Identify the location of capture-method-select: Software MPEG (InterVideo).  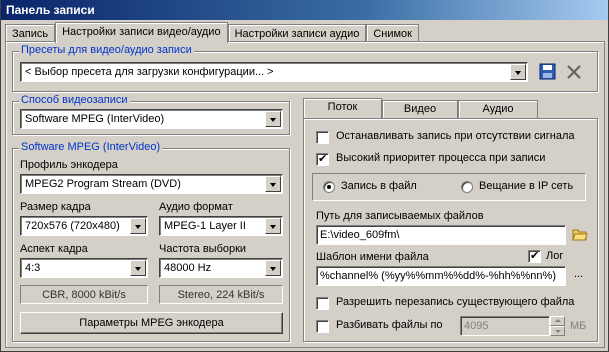
(151, 119).